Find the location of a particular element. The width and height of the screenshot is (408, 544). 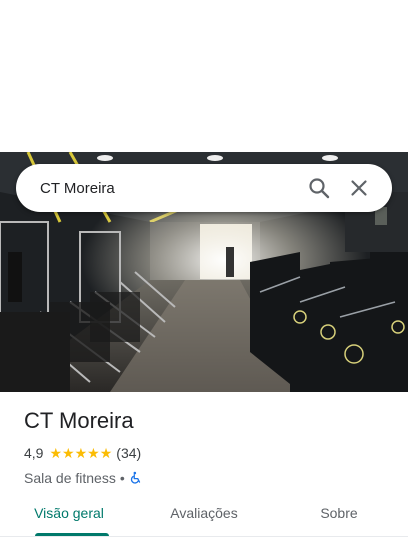

search-input: CT Moreira is located at coordinates (168, 188).